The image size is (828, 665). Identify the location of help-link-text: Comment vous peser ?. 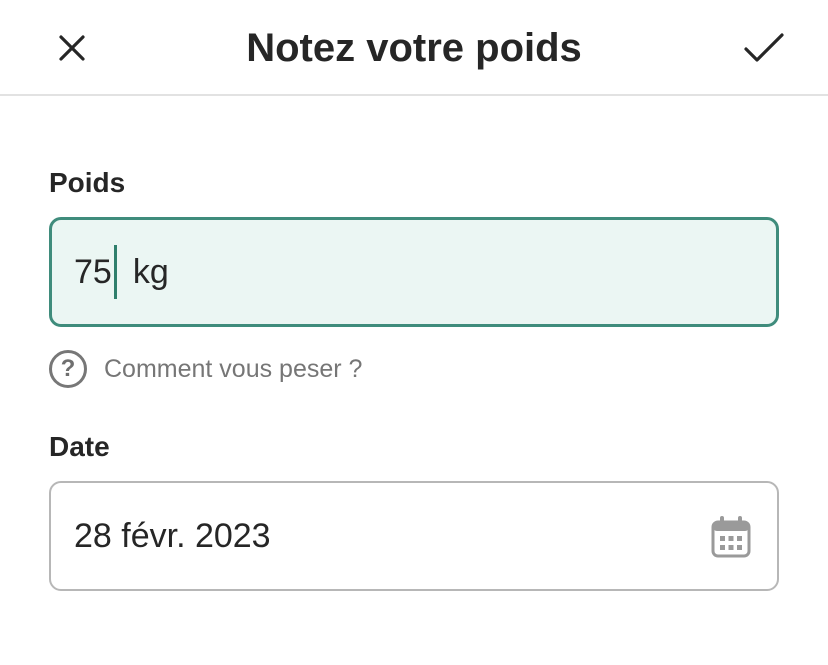
(233, 368).